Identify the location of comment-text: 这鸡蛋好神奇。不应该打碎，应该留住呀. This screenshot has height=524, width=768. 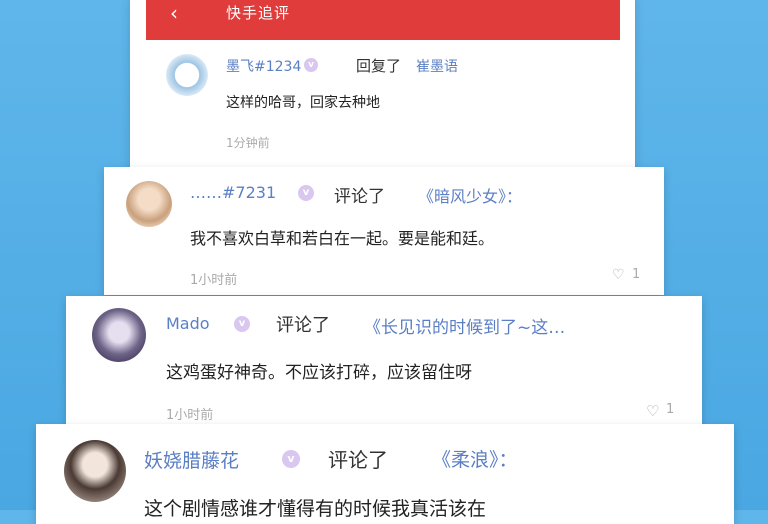
(319, 373).